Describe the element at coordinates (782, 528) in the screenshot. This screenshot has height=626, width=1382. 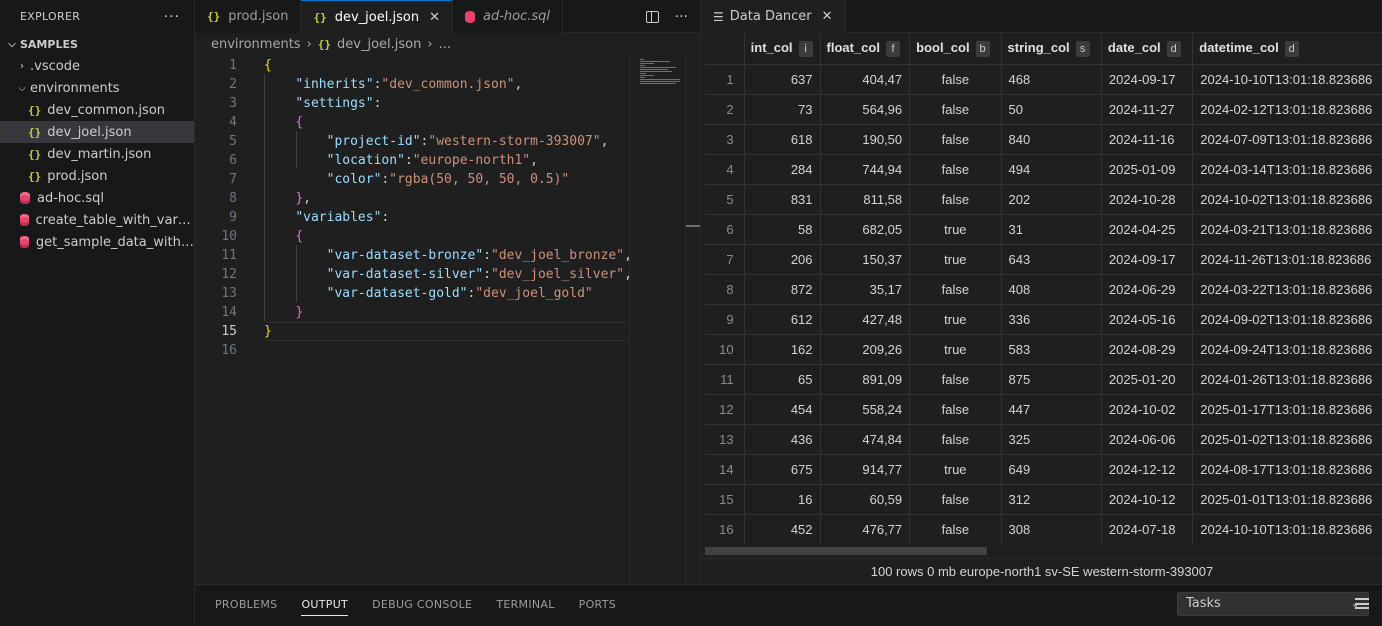
I see `table-cell: 452` at that location.